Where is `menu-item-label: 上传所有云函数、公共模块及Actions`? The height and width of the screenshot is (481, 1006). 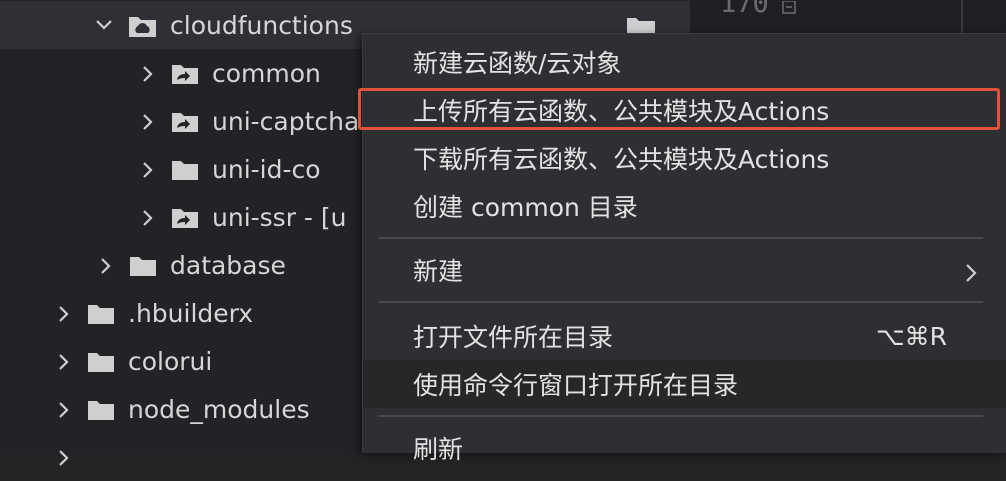
menu-item-label: 上传所有云函数、公共模块及Actions is located at coordinates (621, 111).